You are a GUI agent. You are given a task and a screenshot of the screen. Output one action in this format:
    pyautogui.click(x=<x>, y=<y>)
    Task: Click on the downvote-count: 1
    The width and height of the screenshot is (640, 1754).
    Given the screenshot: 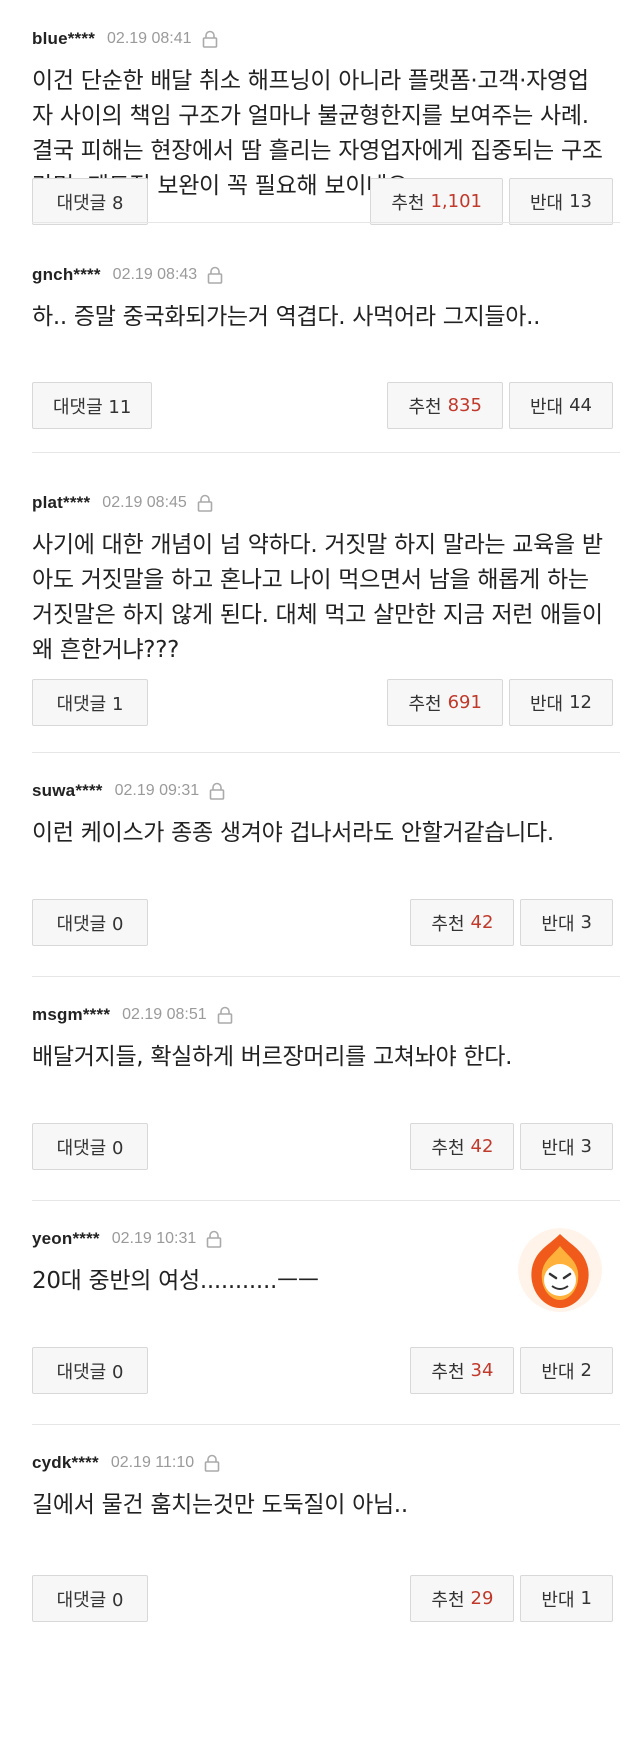 What is the action you would take?
    pyautogui.click(x=586, y=1598)
    